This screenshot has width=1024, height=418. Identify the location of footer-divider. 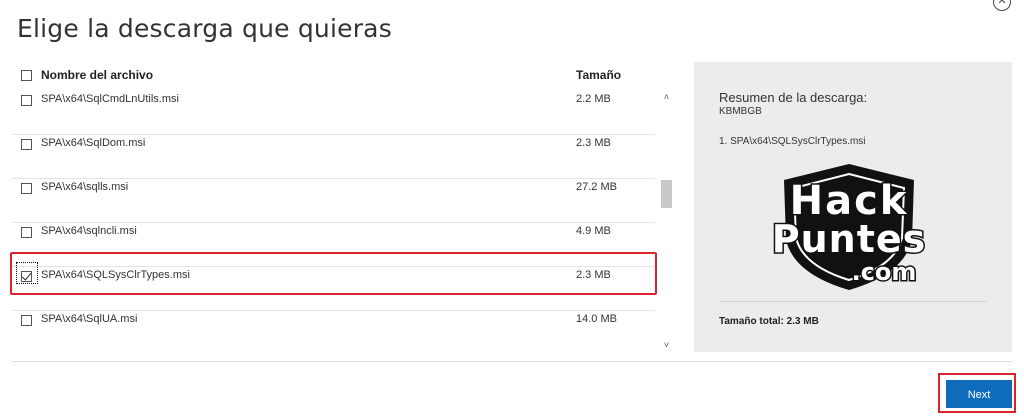
(512, 361).